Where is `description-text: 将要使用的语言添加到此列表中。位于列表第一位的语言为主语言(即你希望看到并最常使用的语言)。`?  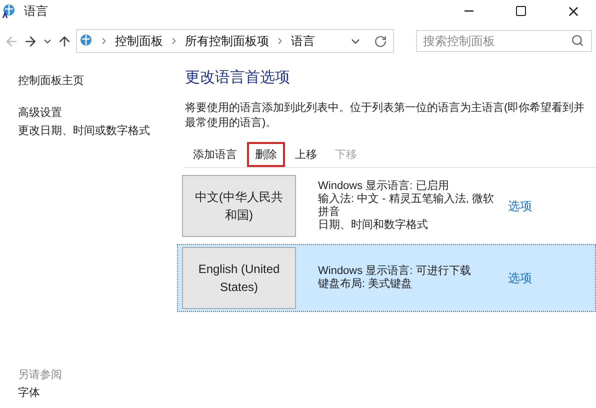 description-text: 将要使用的语言添加到此列表中。位于列表第一位的语言为主语言(即你希望看到并最常使用的语言)。 is located at coordinates (385, 116).